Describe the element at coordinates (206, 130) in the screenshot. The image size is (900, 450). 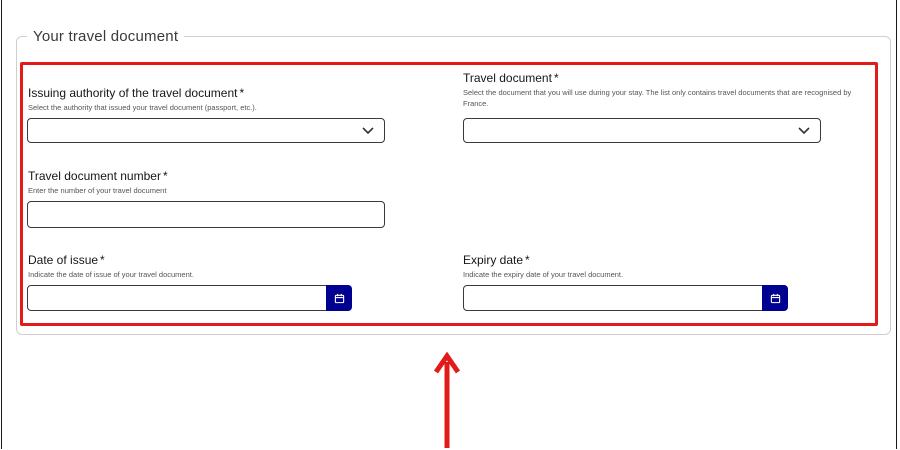
I see `issuing-authority-select` at that location.